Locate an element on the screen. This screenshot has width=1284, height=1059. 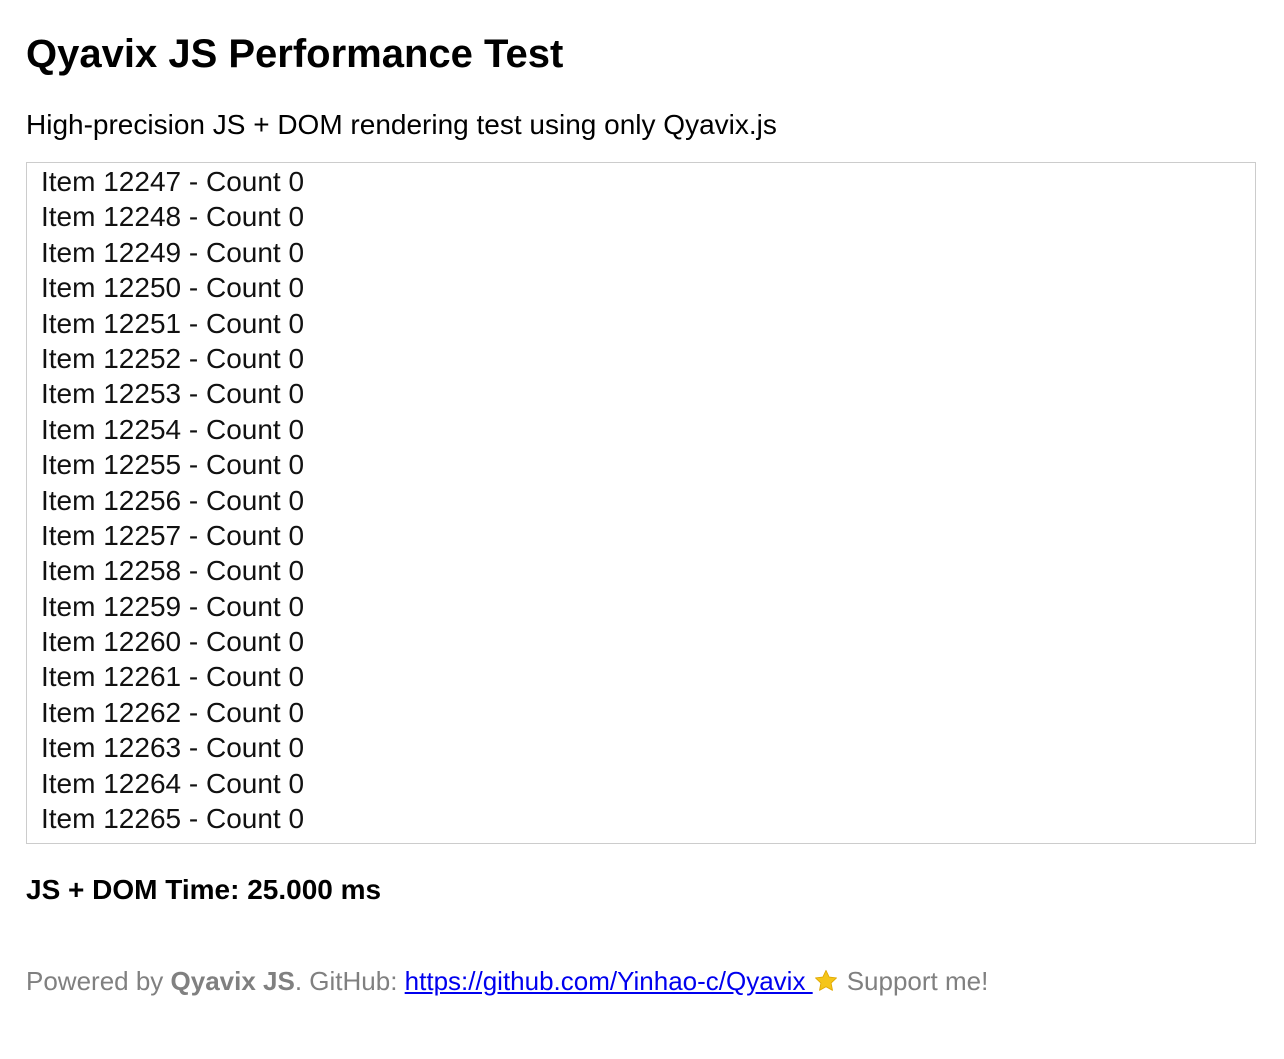
list-item: Item 12256 - Count 0 is located at coordinates (173, 500).